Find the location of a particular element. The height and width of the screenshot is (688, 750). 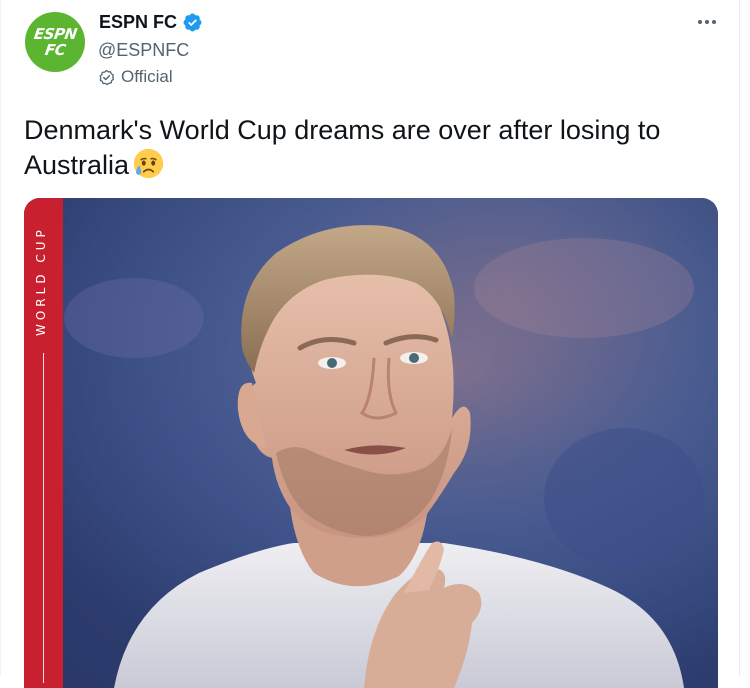

author-name-row: ESPN FC is located at coordinates (151, 22).